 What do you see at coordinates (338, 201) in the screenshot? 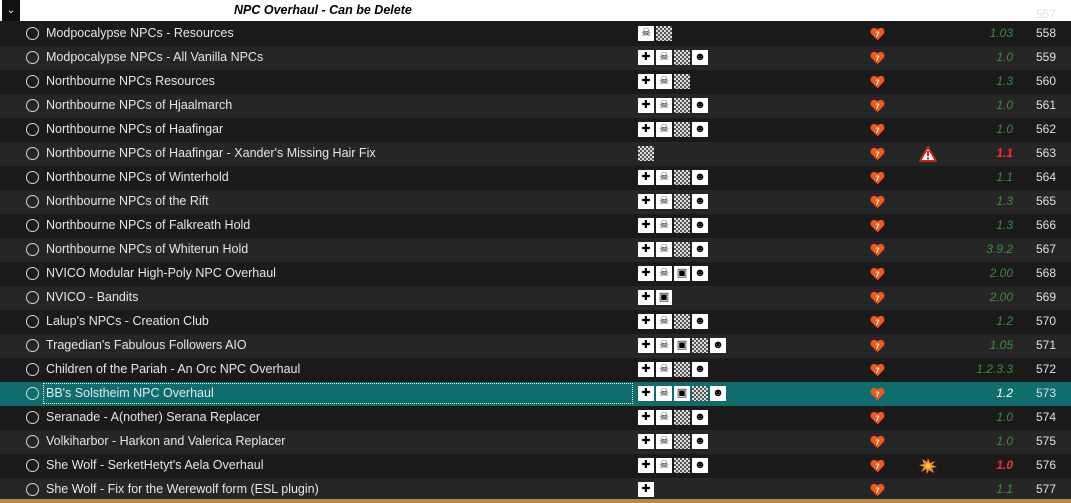
I see `mod-name: Northbourne NPCs of the Rift` at bounding box center [338, 201].